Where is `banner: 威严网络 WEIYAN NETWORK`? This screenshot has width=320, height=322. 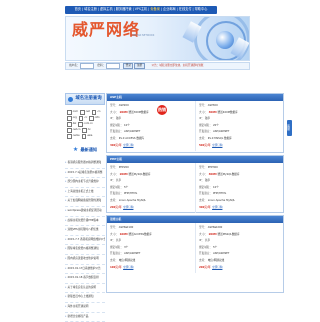
banner: 威严网络 WEIYAN NETWORK is located at coordinates (157, 38).